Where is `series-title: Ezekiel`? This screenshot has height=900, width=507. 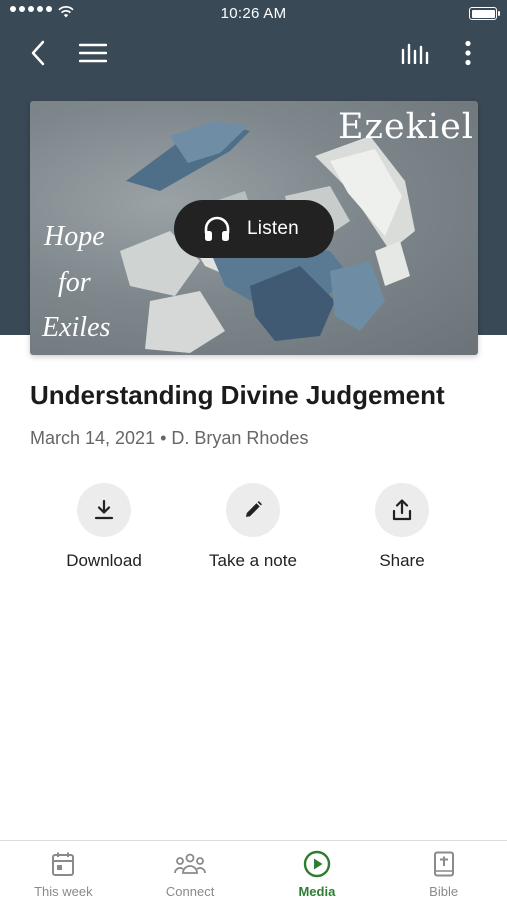
series-title: Ezekiel is located at coordinates (405, 127).